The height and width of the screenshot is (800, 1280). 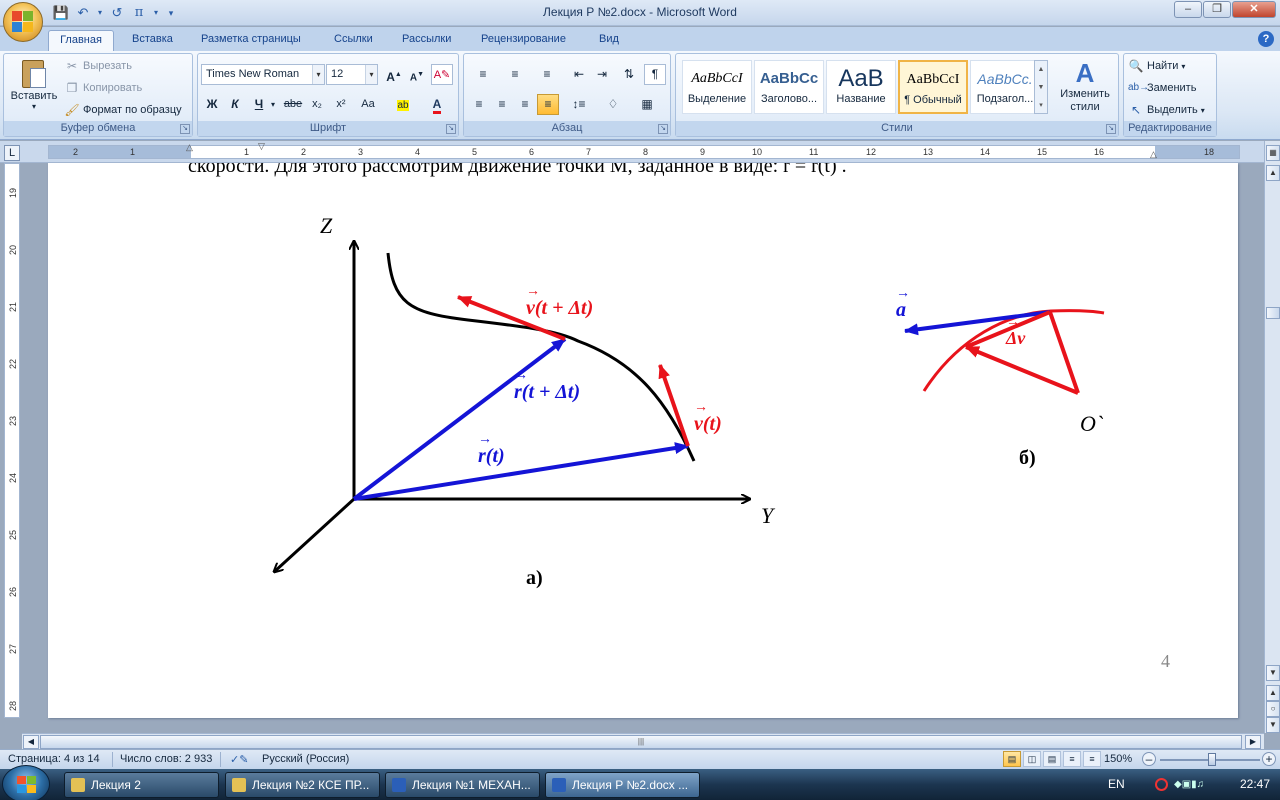 I want to click on align-center-button: ≡, so click(x=502, y=104).